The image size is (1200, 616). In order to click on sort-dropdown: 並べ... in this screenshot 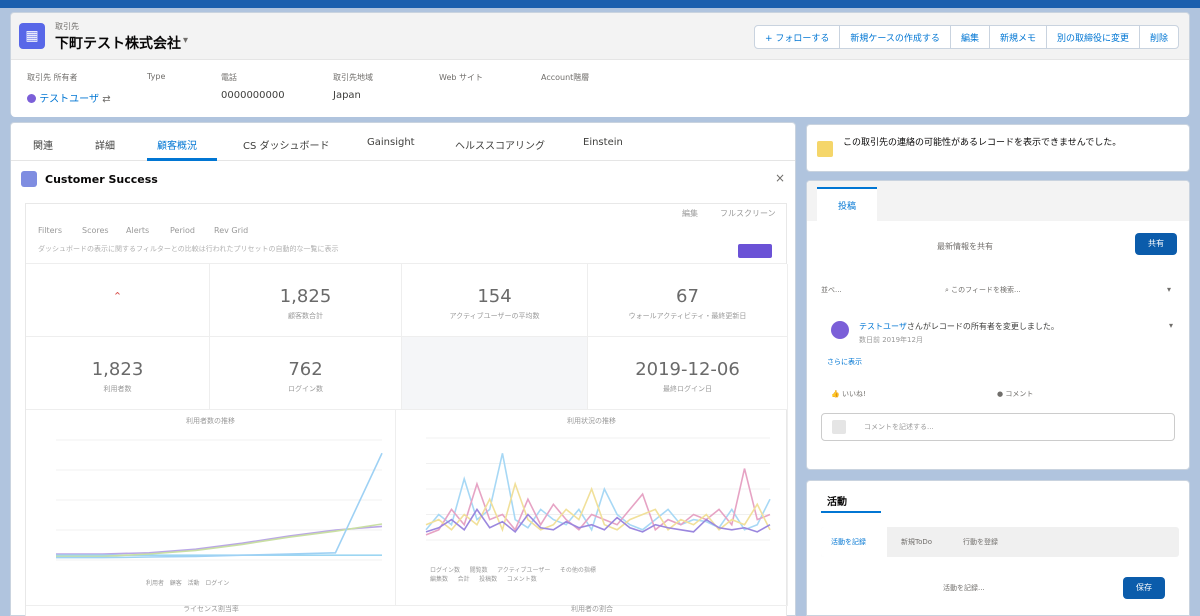, I will do `click(831, 290)`.